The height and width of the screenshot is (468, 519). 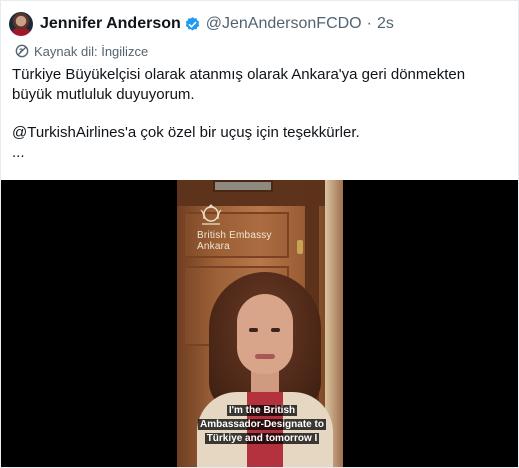 What do you see at coordinates (284, 24) in the screenshot?
I see `author-handle: @JenAndersonFCDO` at bounding box center [284, 24].